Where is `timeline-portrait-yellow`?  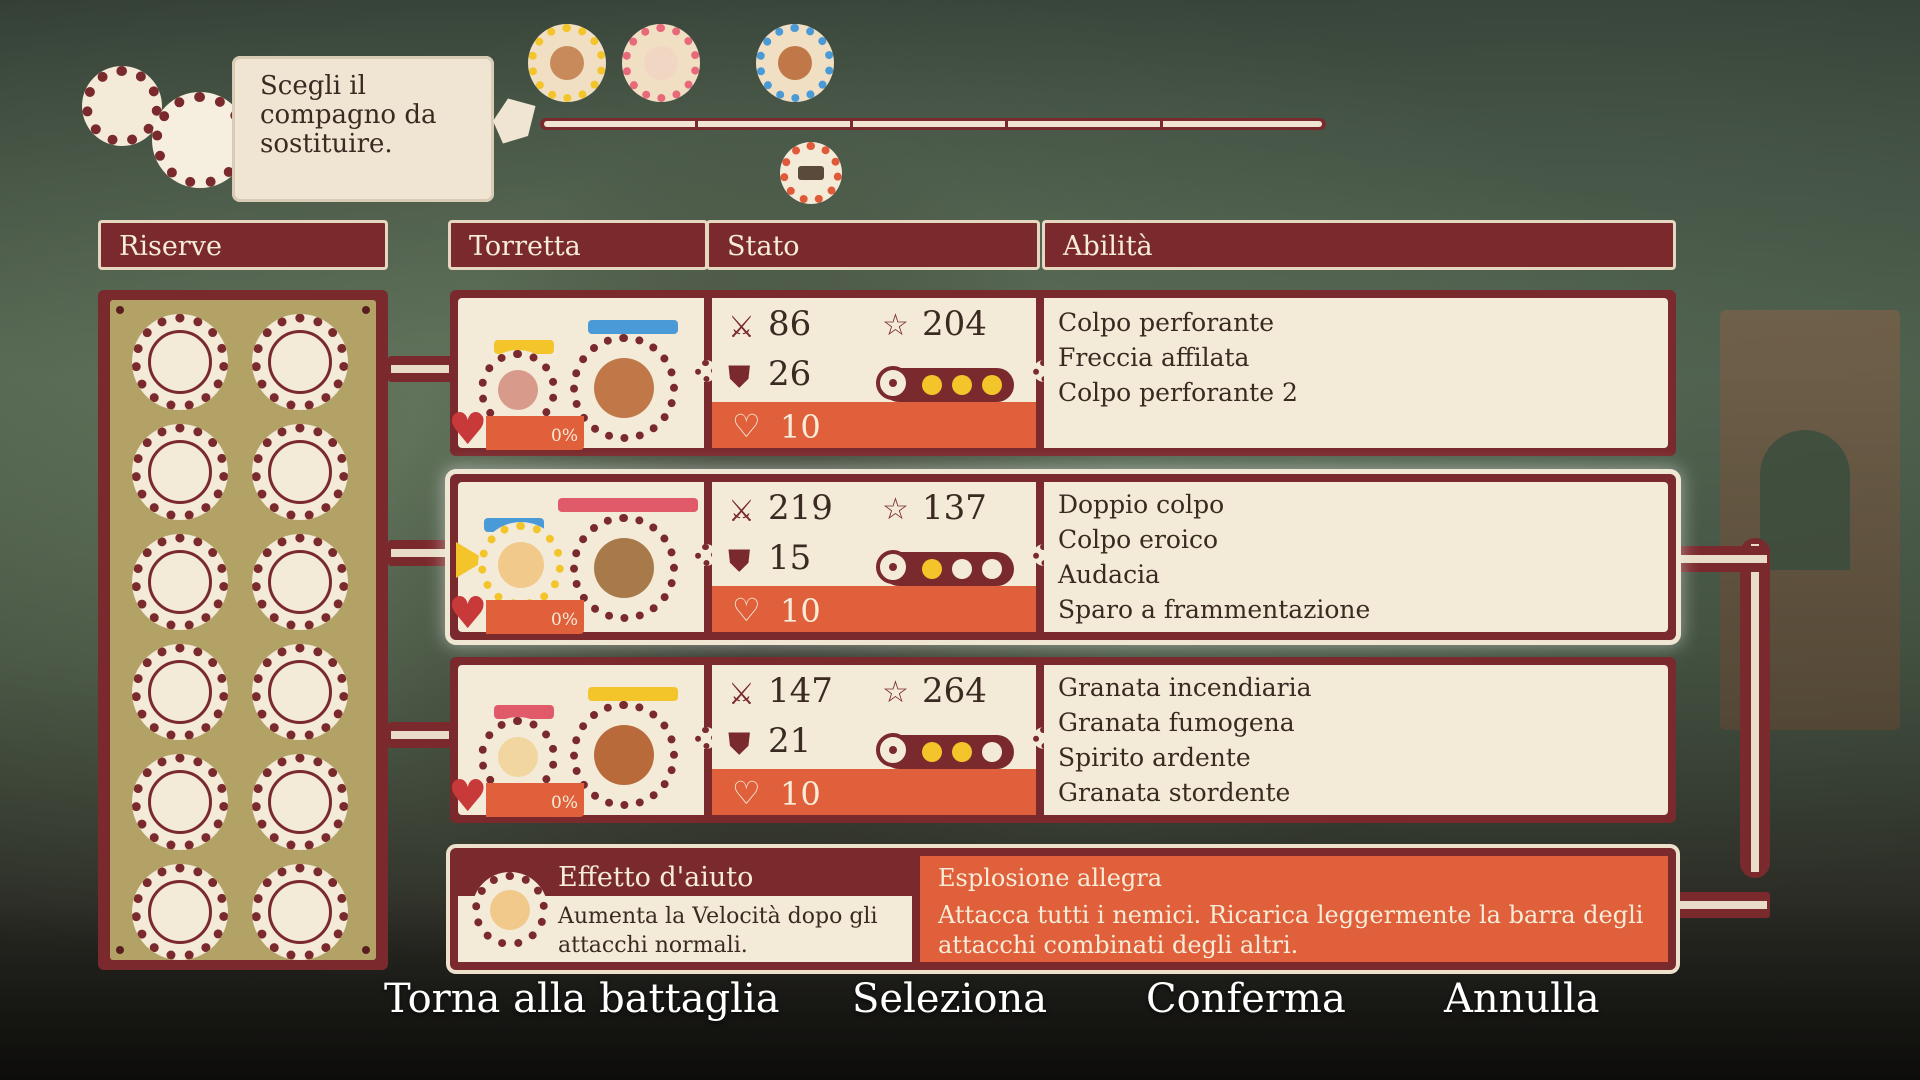 timeline-portrait-yellow is located at coordinates (567, 63).